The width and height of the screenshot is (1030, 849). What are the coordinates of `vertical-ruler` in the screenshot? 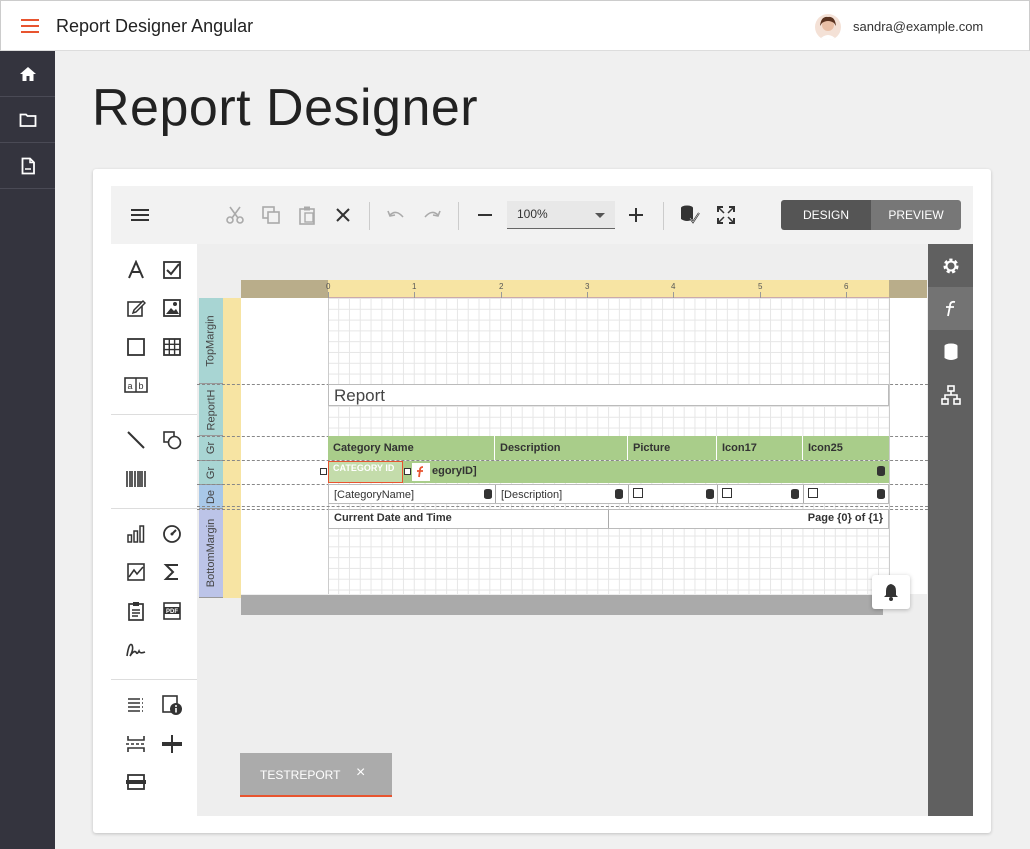 It's located at (232, 448).